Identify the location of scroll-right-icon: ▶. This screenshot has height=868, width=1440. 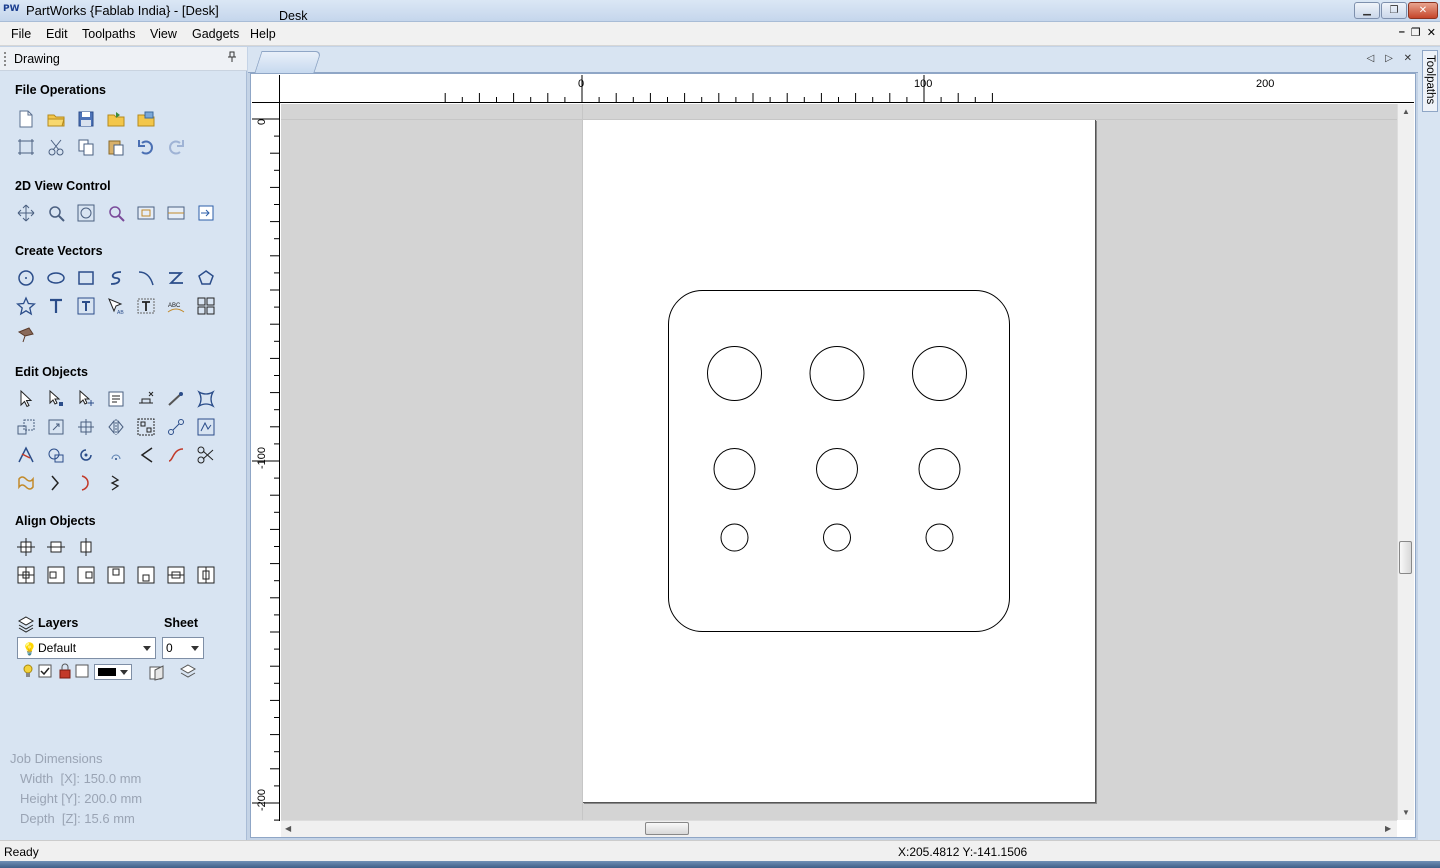
(1388, 828).